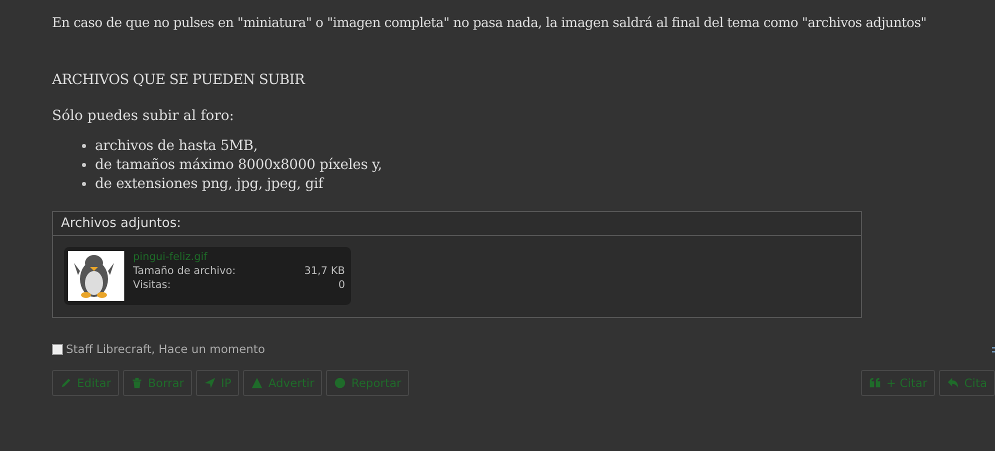  What do you see at coordinates (341, 285) in the screenshot?
I see `view-count: 0` at bounding box center [341, 285].